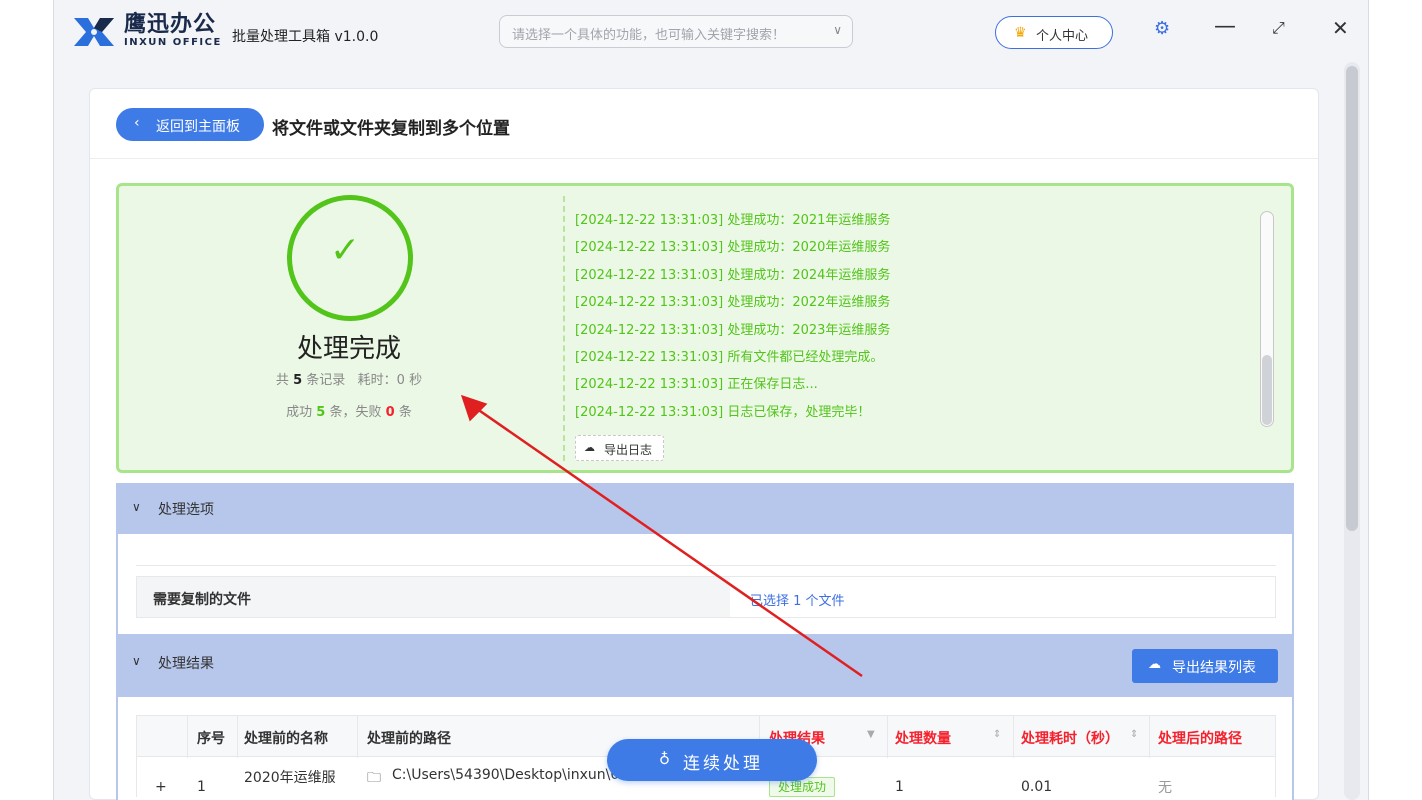 Image resolution: width=1422 pixels, height=800 pixels. I want to click on inxun-logo-icon, so click(94, 32).